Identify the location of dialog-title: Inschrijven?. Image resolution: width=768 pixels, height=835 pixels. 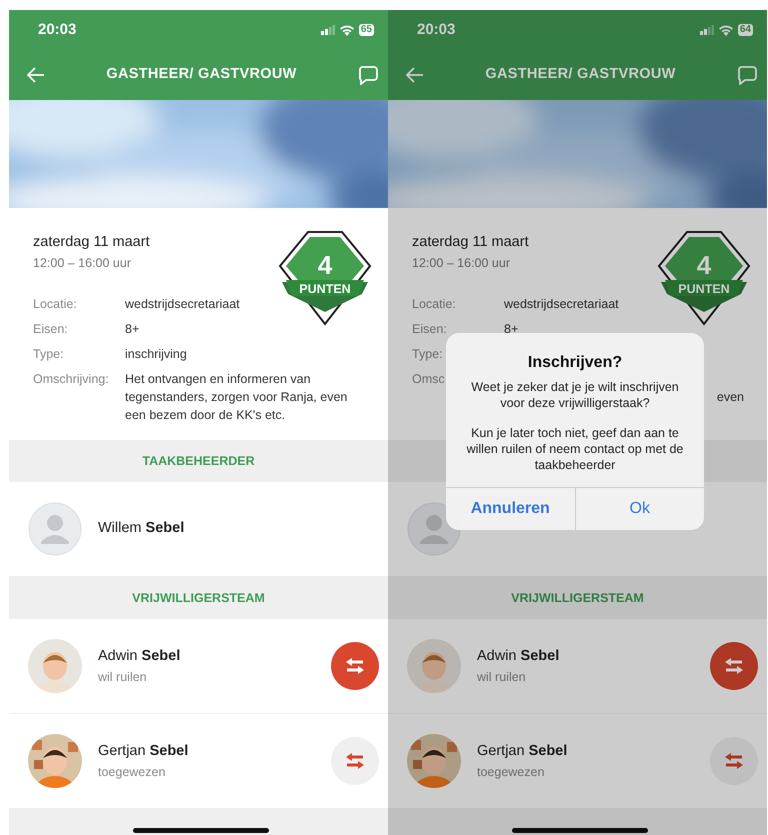
(575, 363).